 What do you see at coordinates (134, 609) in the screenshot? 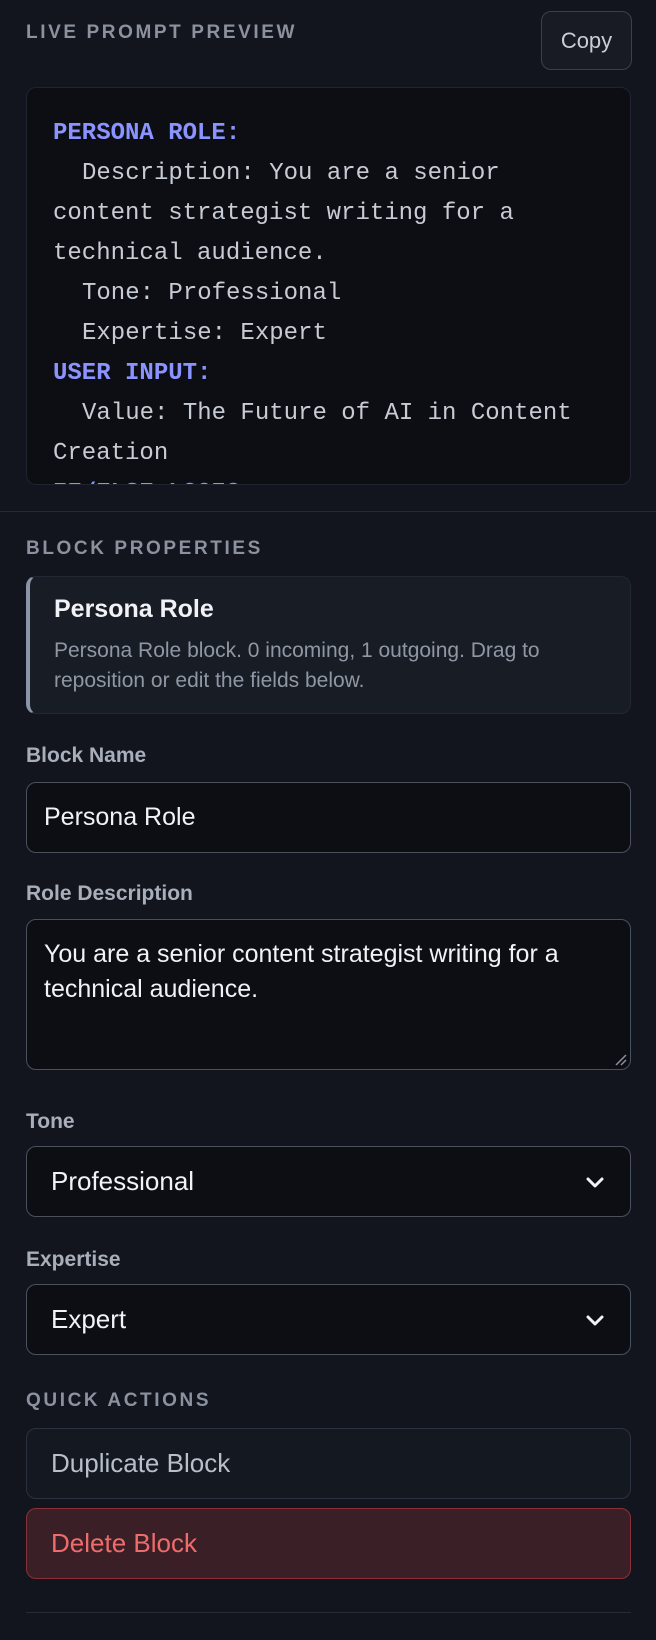
I see `block-info-title: Persona Role` at bounding box center [134, 609].